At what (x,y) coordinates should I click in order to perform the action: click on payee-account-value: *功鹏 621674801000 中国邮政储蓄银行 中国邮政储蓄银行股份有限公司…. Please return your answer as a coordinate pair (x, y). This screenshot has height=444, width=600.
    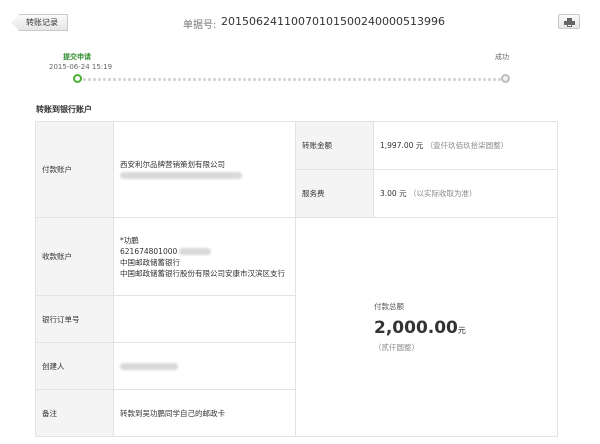
    Looking at the image, I should click on (204, 256).